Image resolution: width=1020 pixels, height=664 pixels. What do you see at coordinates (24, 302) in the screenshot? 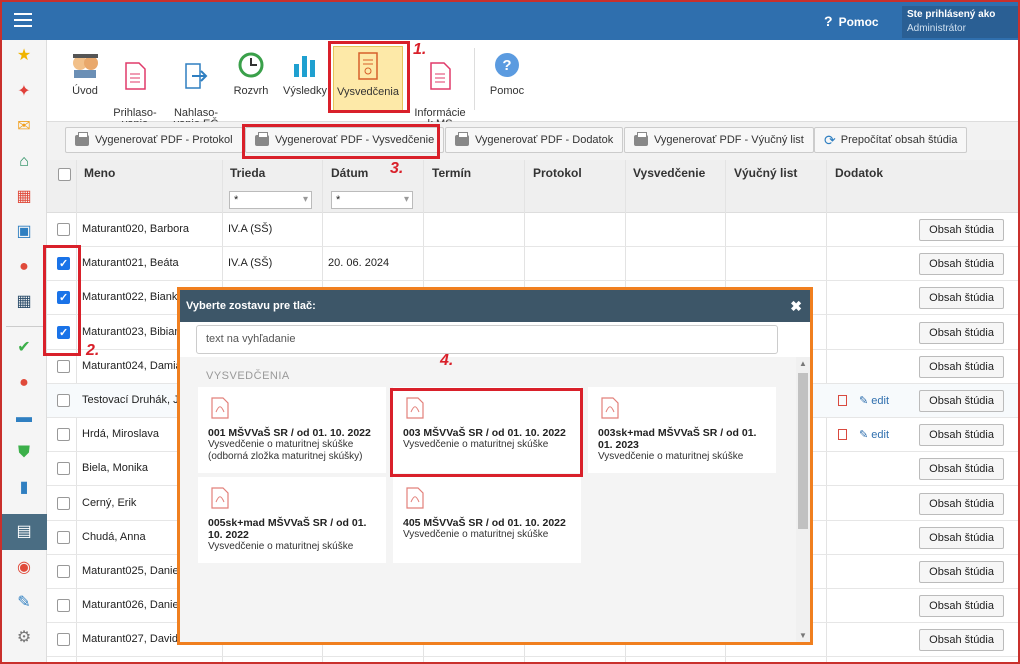
I see `calendar-icon: ▦` at bounding box center [24, 302].